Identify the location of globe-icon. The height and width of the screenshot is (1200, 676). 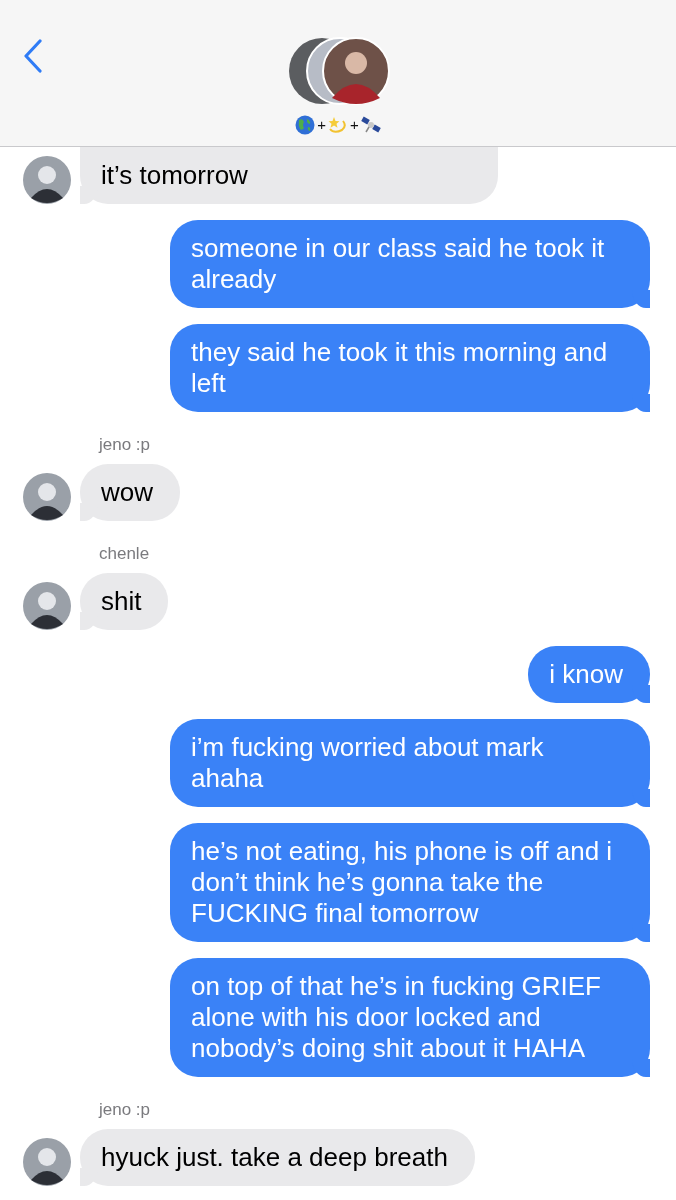
(305, 125).